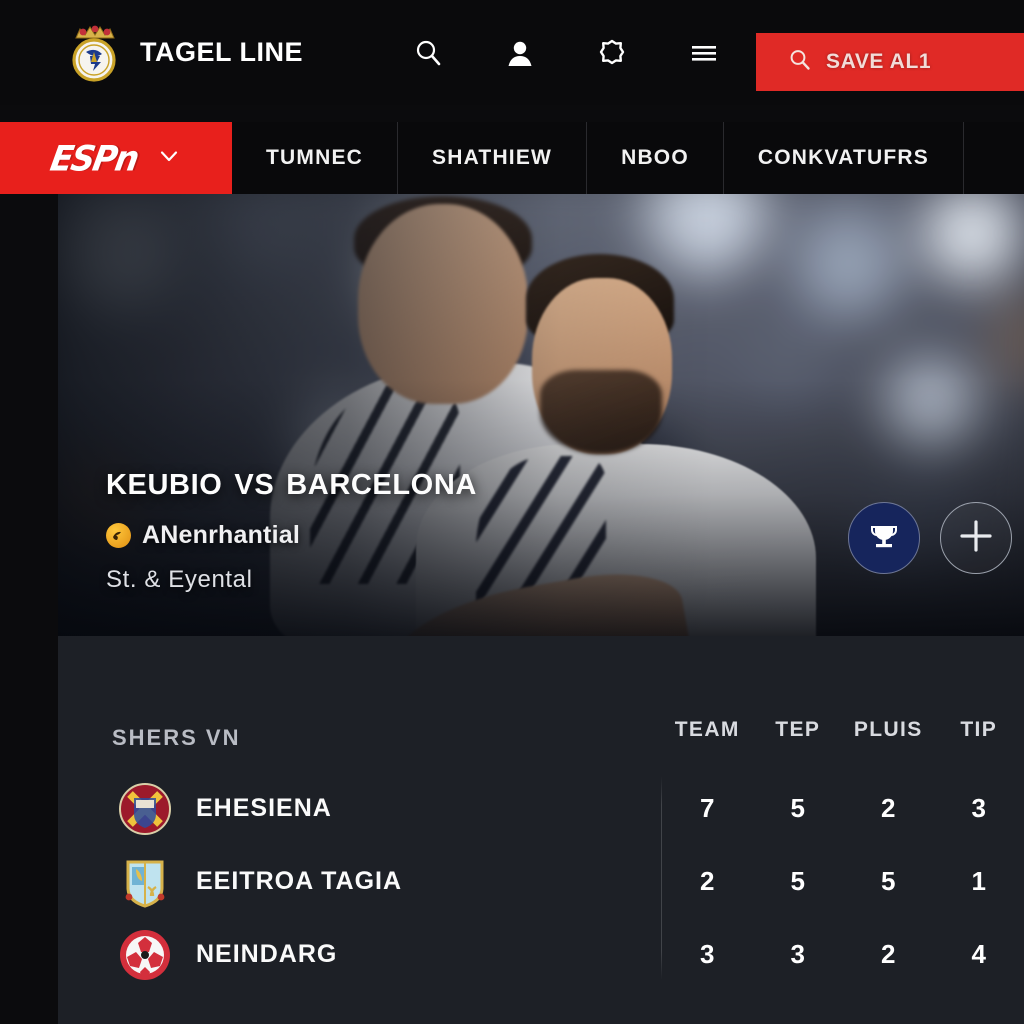 The image size is (1024, 1024). What do you see at coordinates (118, 535) in the screenshot?
I see `orange-swirl-badge-icon` at bounding box center [118, 535].